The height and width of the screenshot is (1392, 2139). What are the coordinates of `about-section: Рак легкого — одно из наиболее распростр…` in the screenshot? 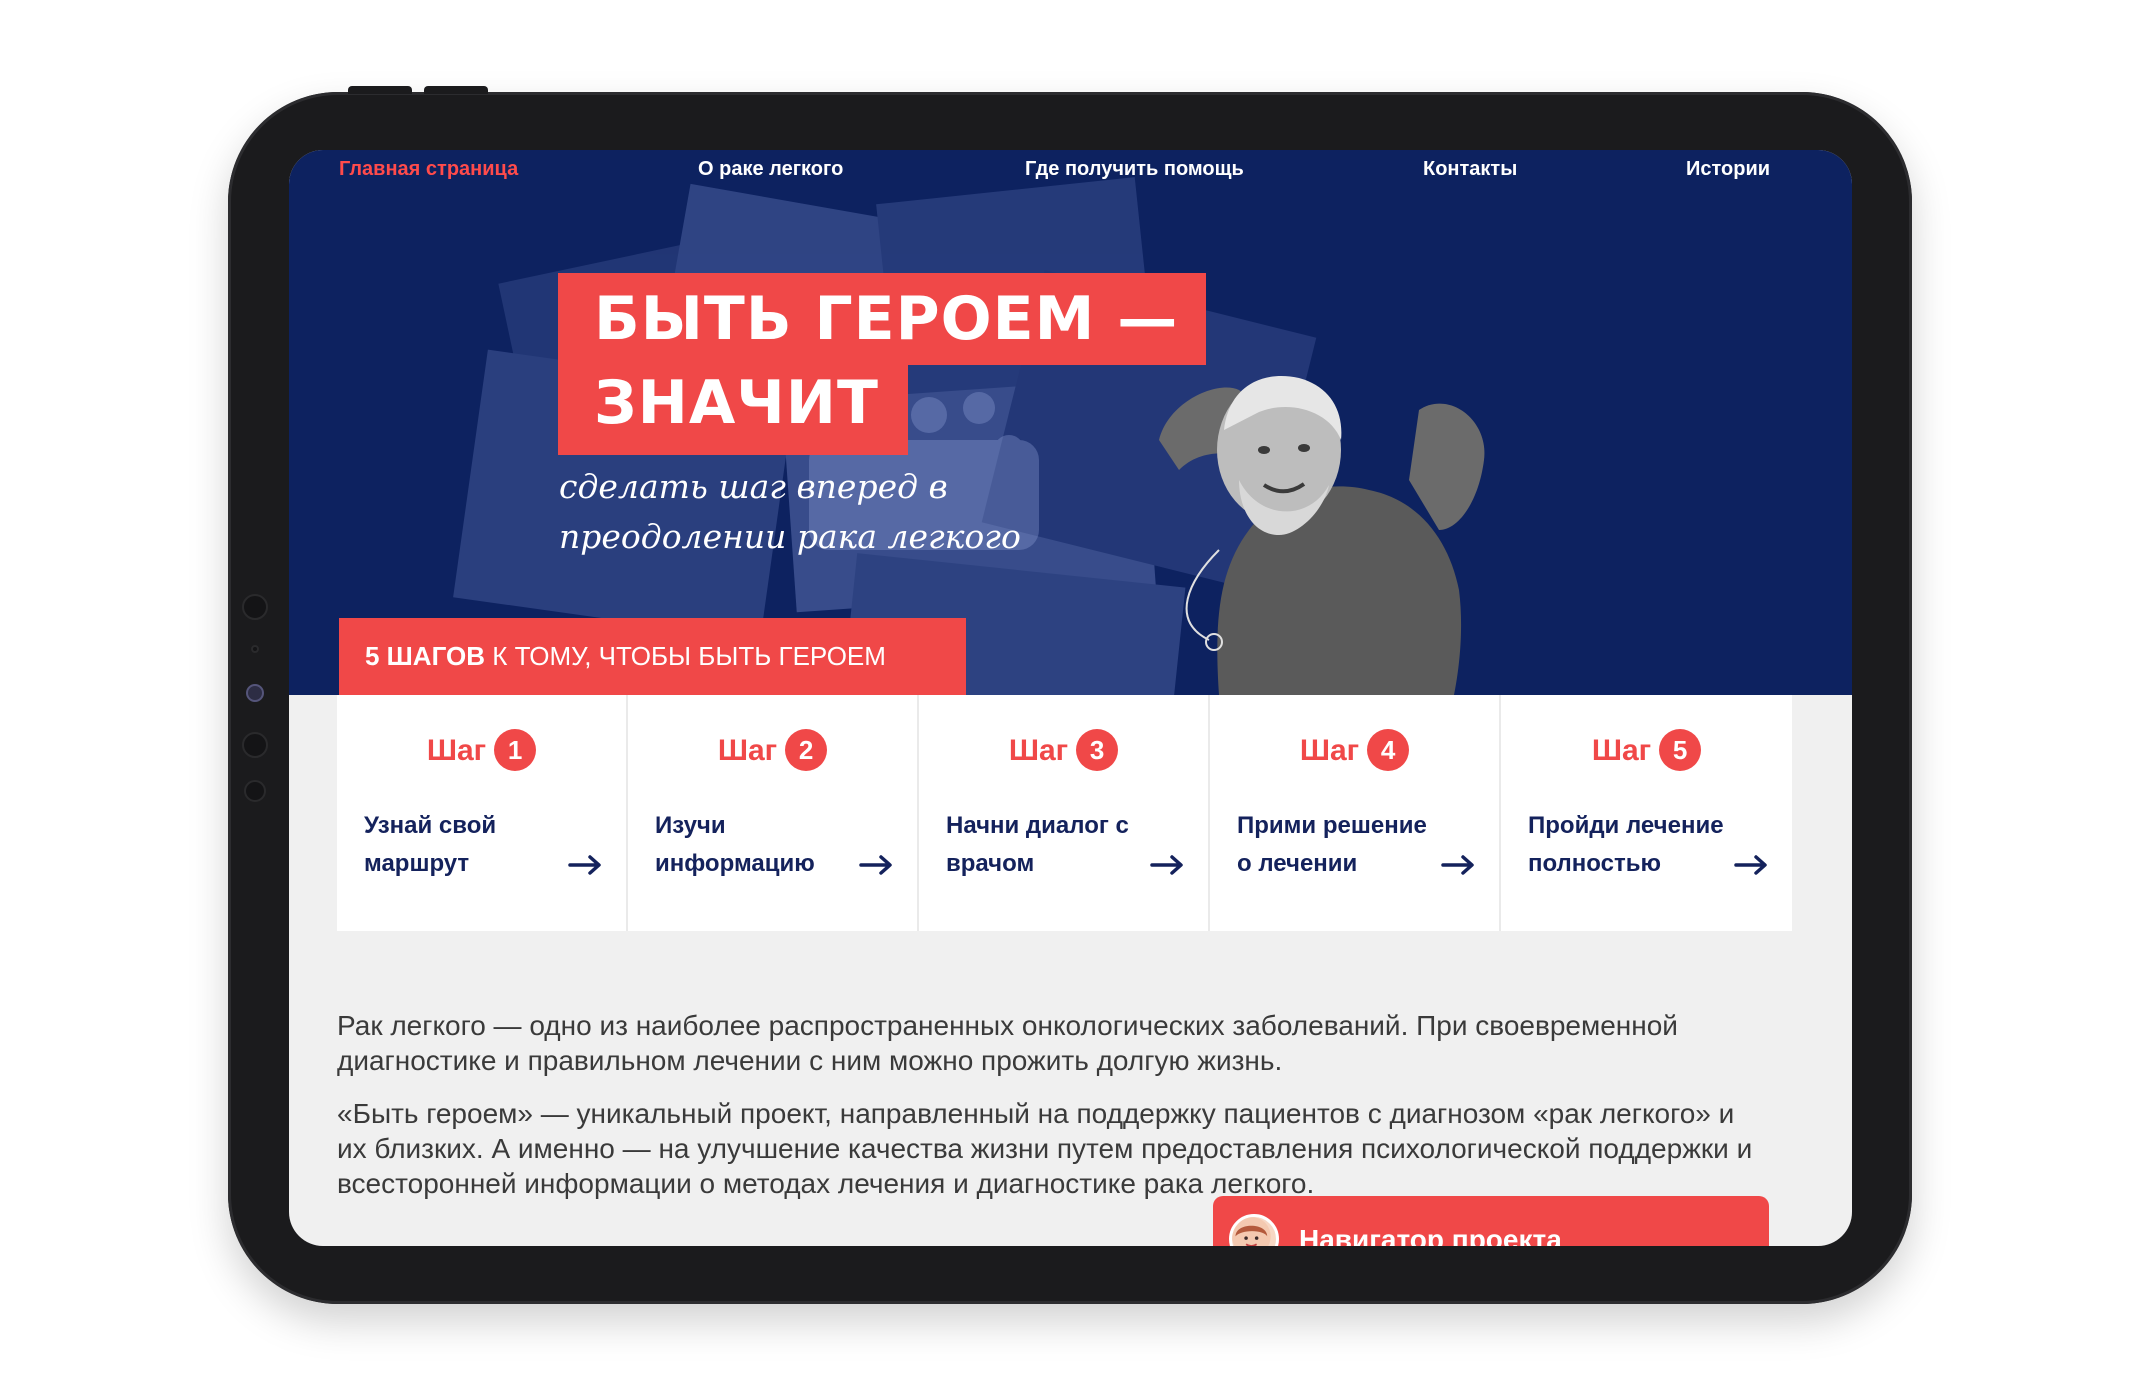 It's located at (1047, 1104).